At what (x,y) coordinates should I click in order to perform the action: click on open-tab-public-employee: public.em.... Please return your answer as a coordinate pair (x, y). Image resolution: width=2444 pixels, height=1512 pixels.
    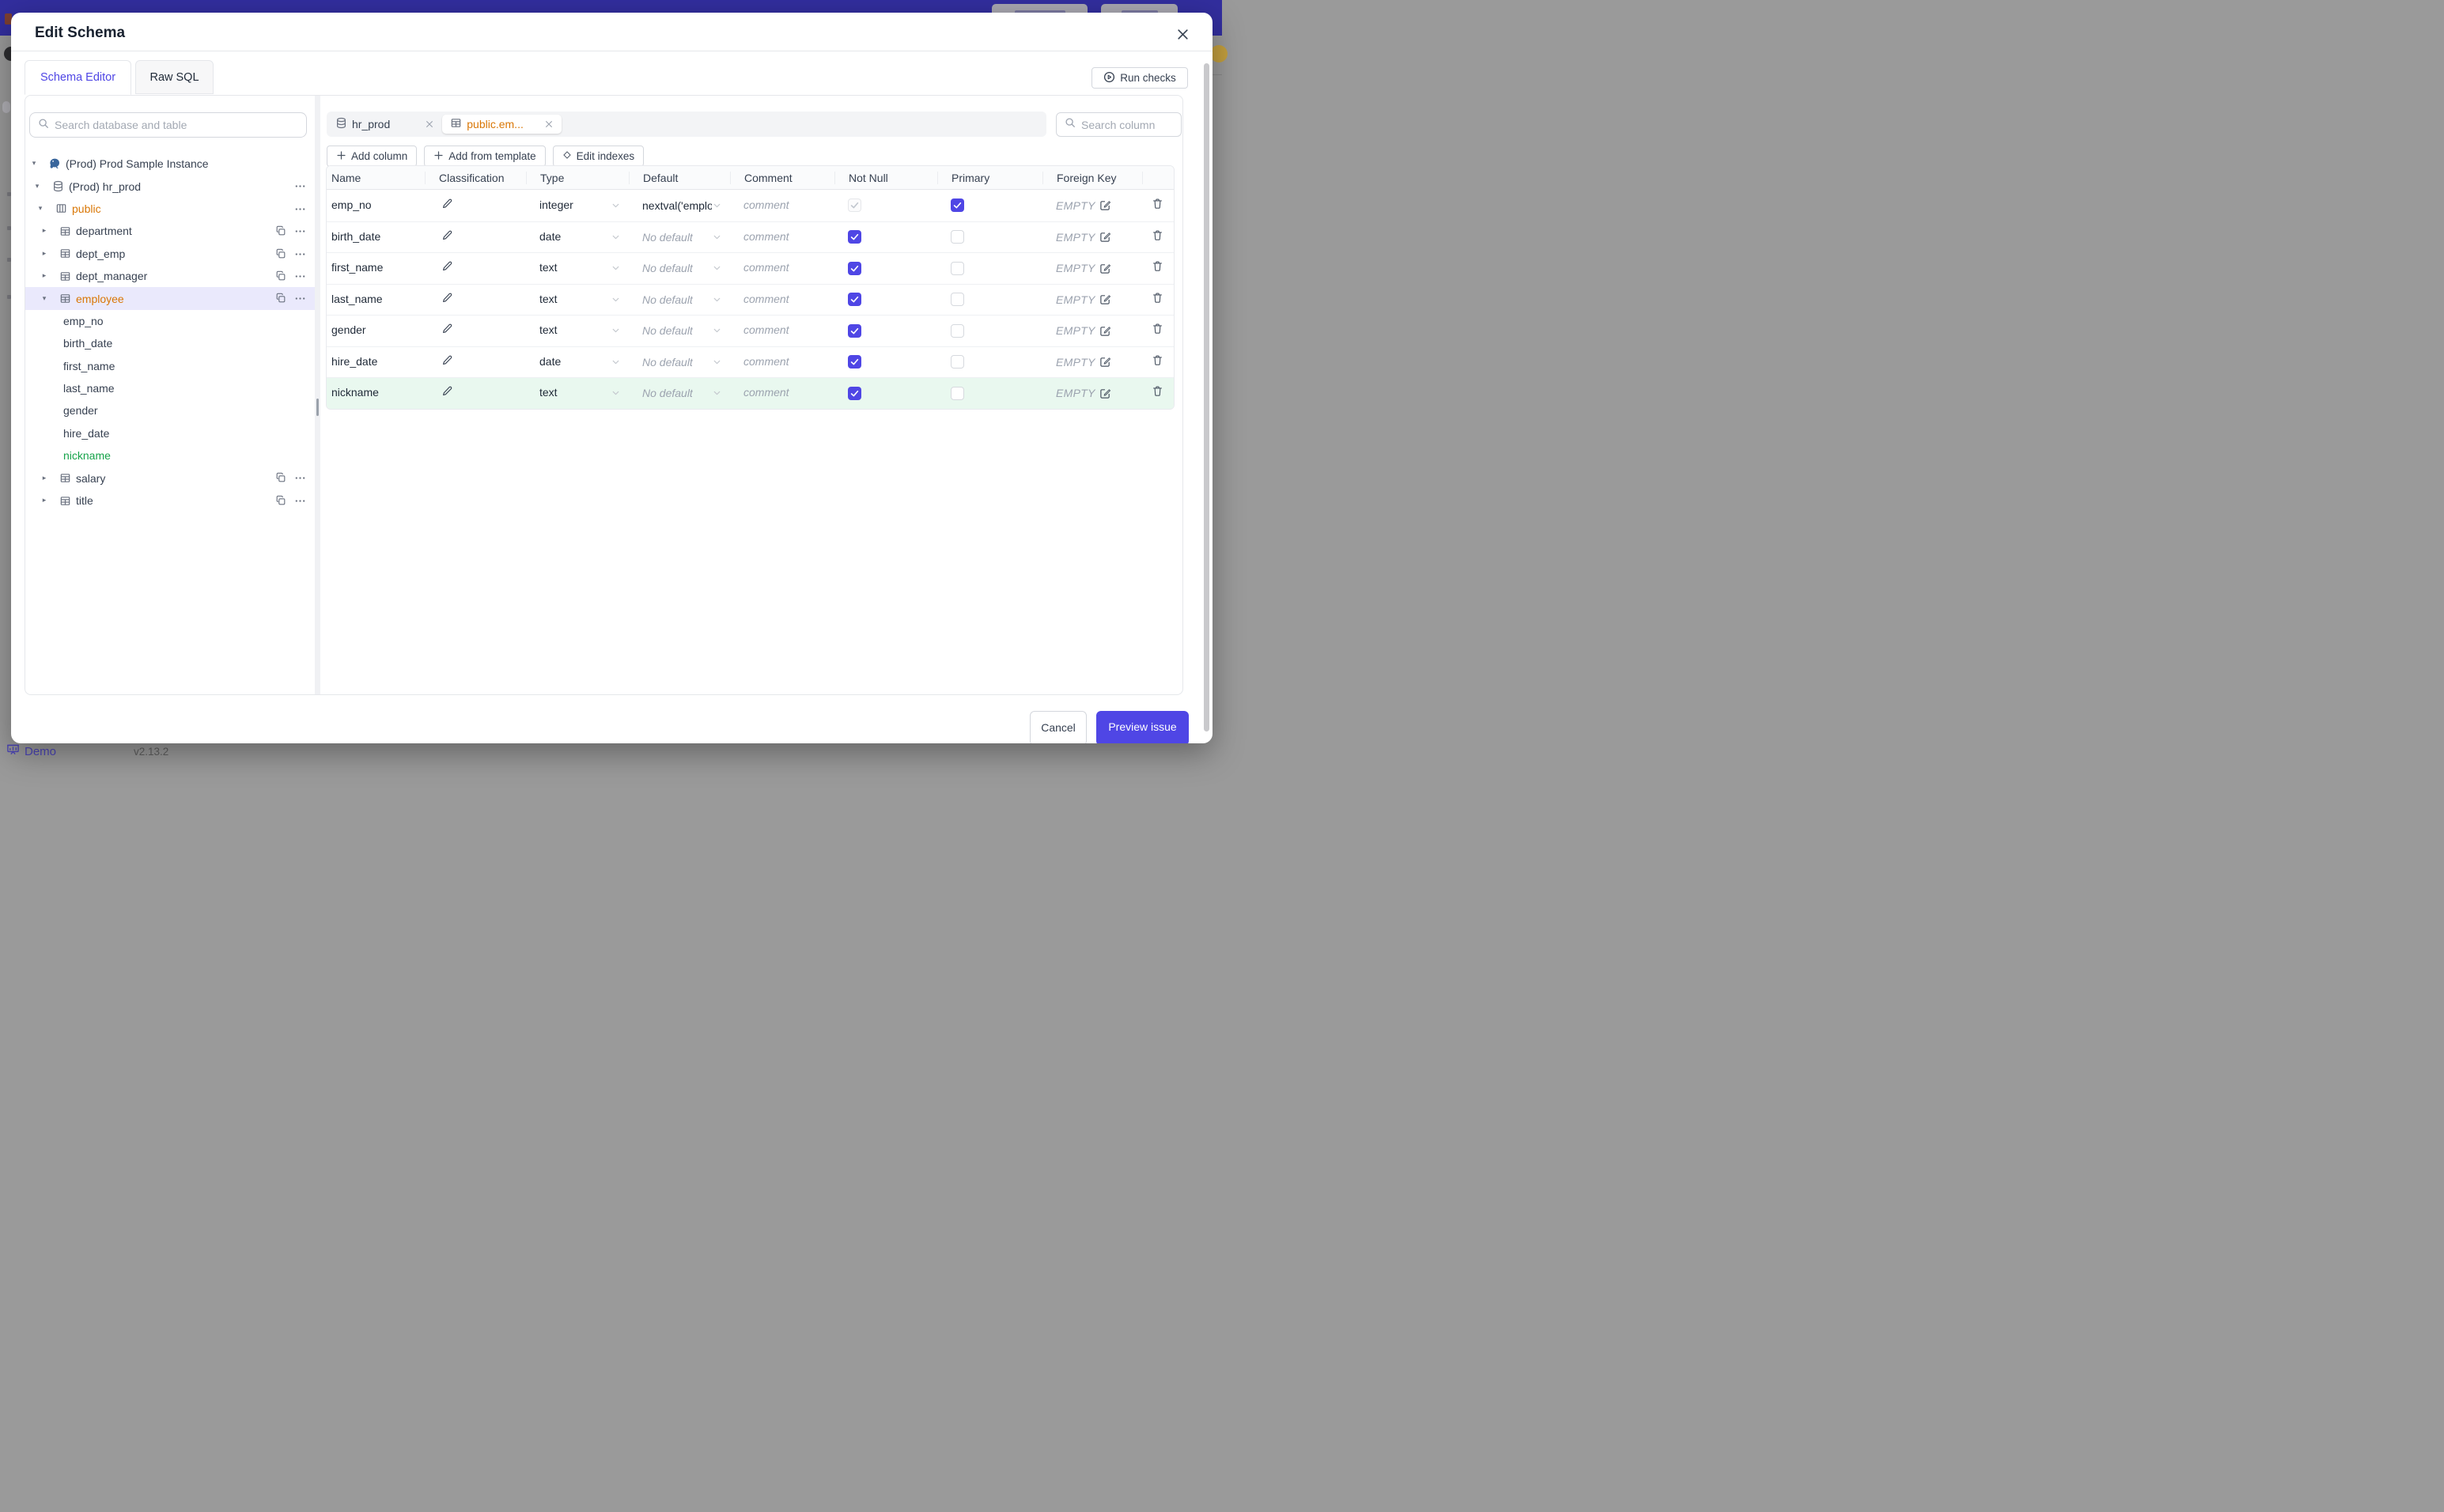
    Looking at the image, I should click on (502, 125).